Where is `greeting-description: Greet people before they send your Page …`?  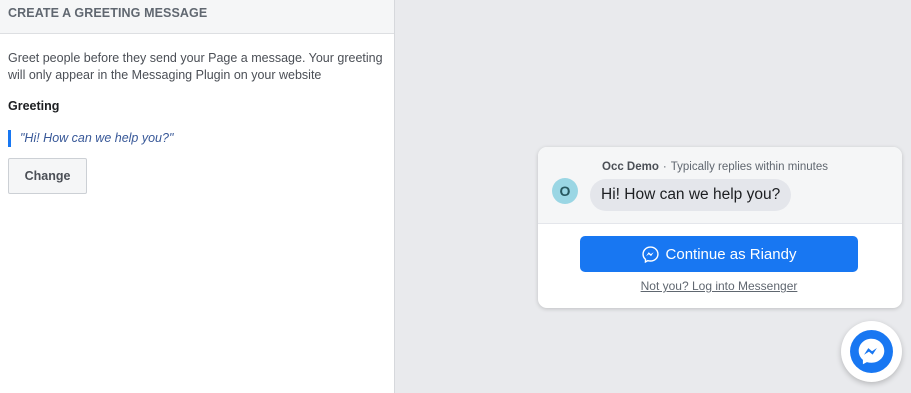 greeting-description: Greet people before they send your Page … is located at coordinates (195, 66).